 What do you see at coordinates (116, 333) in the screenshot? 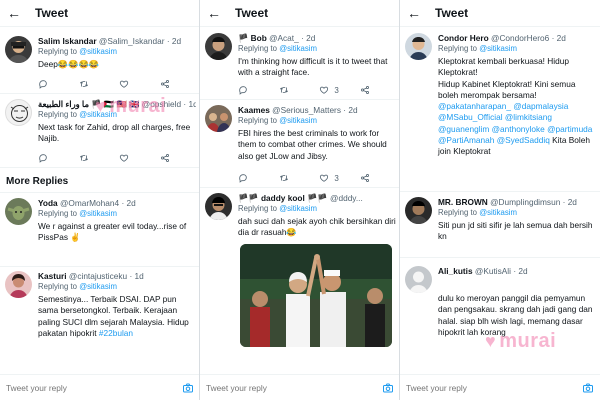
I see `hashtag-link: #22bulan` at bounding box center [116, 333].